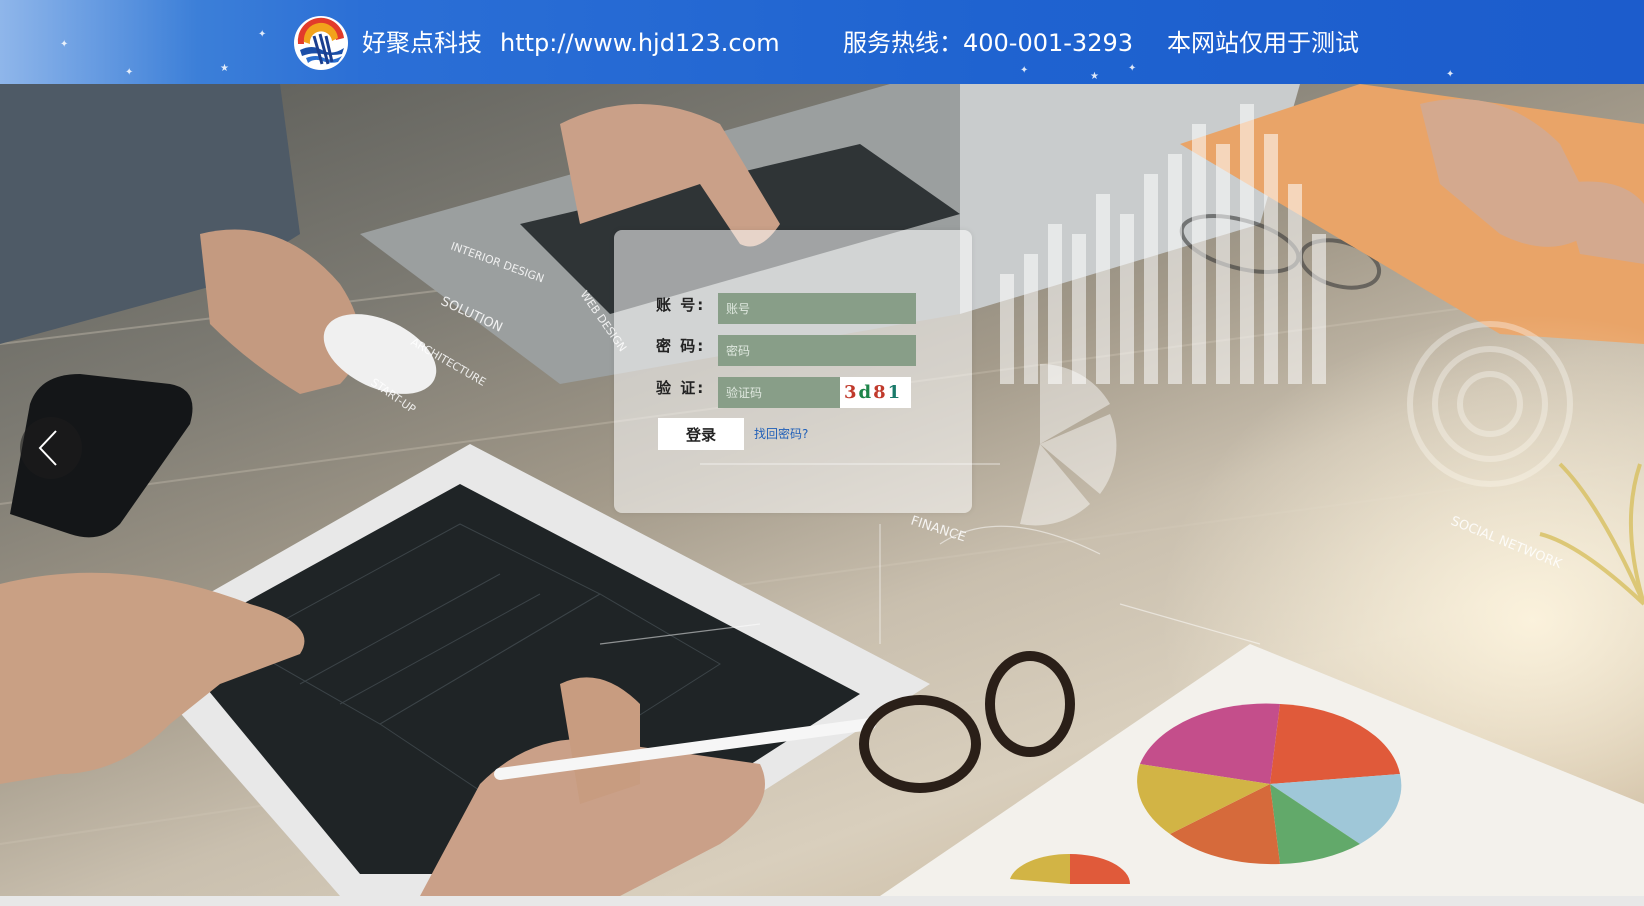  I want to click on captcha-char: 8, so click(880, 392).